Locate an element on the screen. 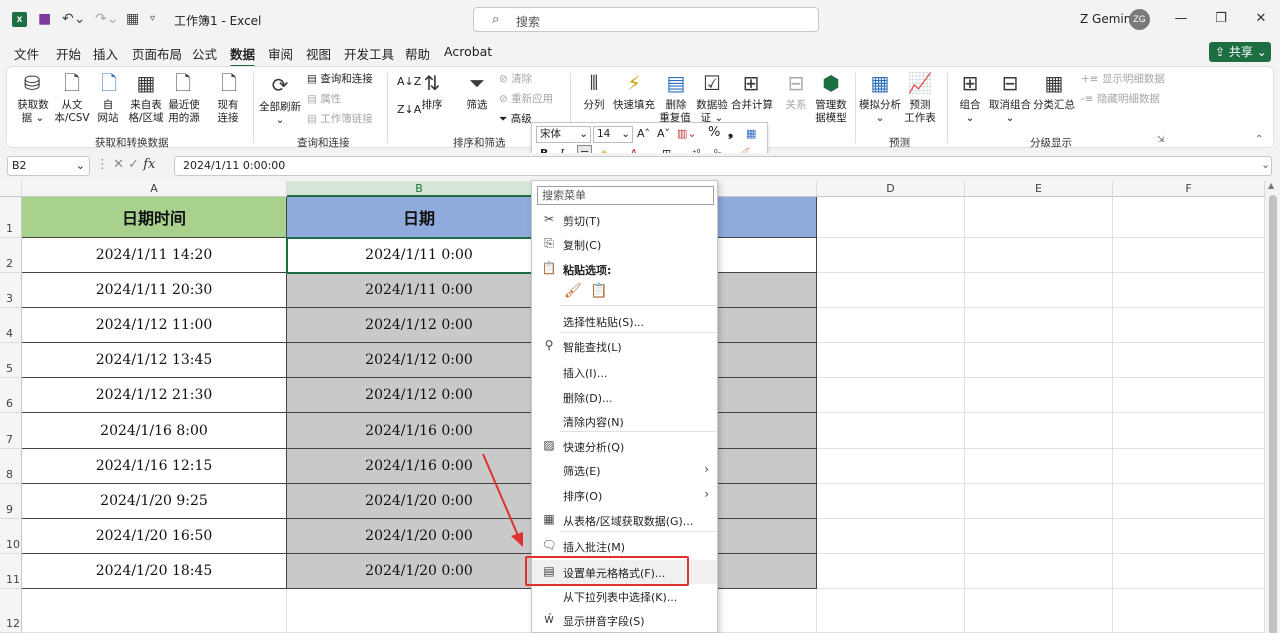 Image resolution: width=1280 pixels, height=633 pixels. row-header: 3 is located at coordinates (11, 290).